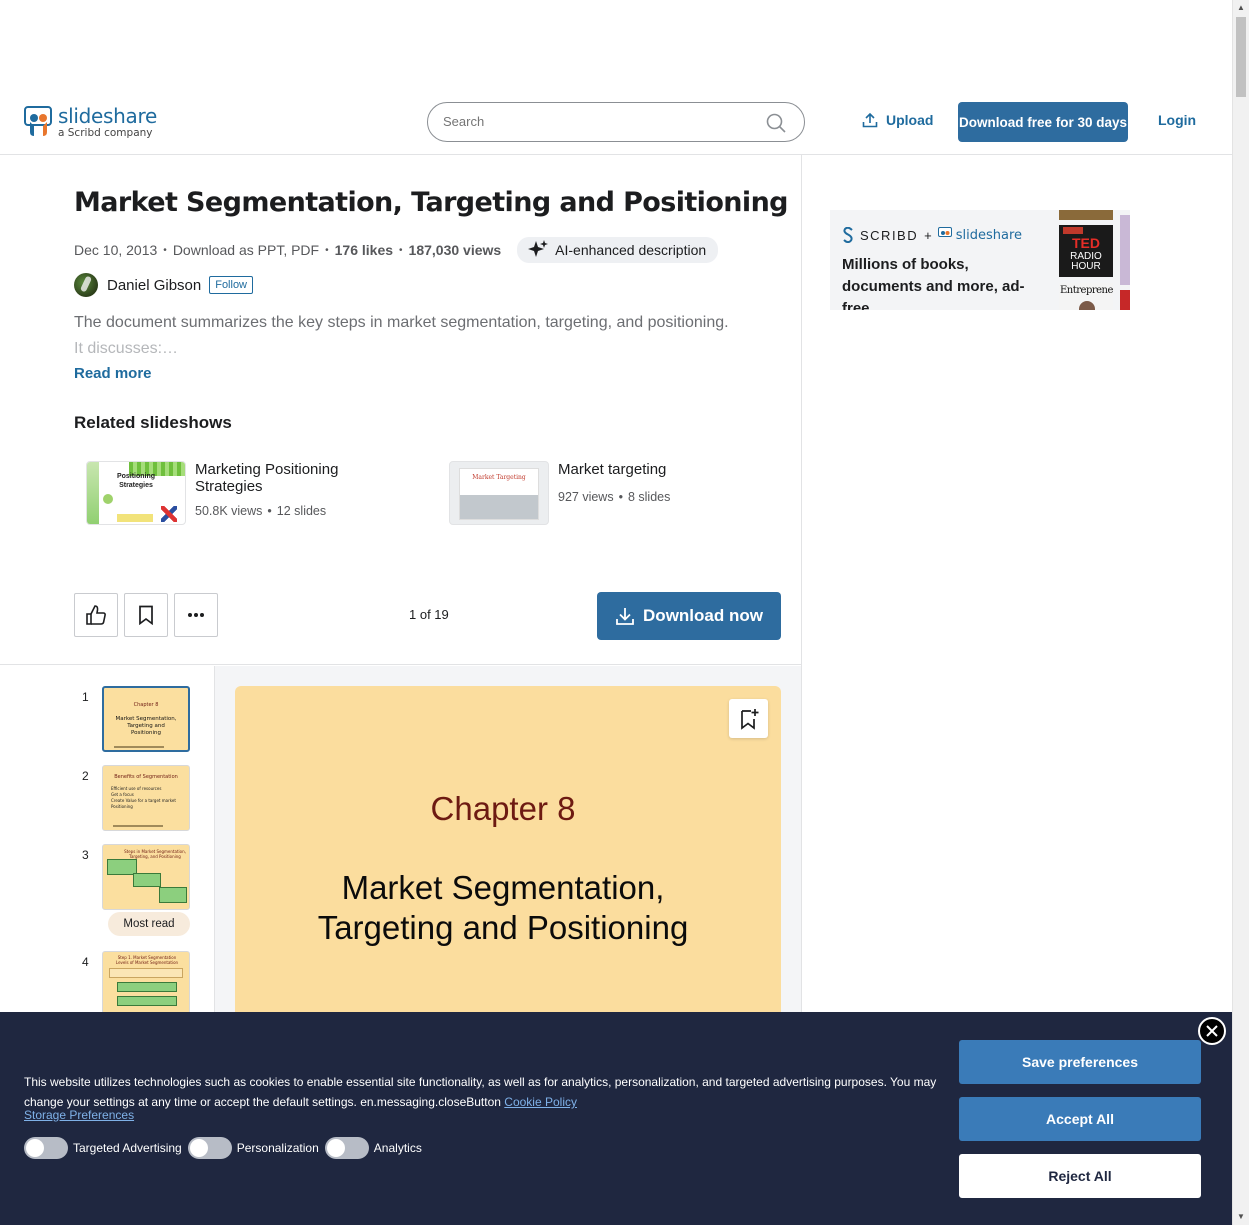  Describe the element at coordinates (928, 235) in the screenshot. I see `ad-brand-plus: +` at that location.